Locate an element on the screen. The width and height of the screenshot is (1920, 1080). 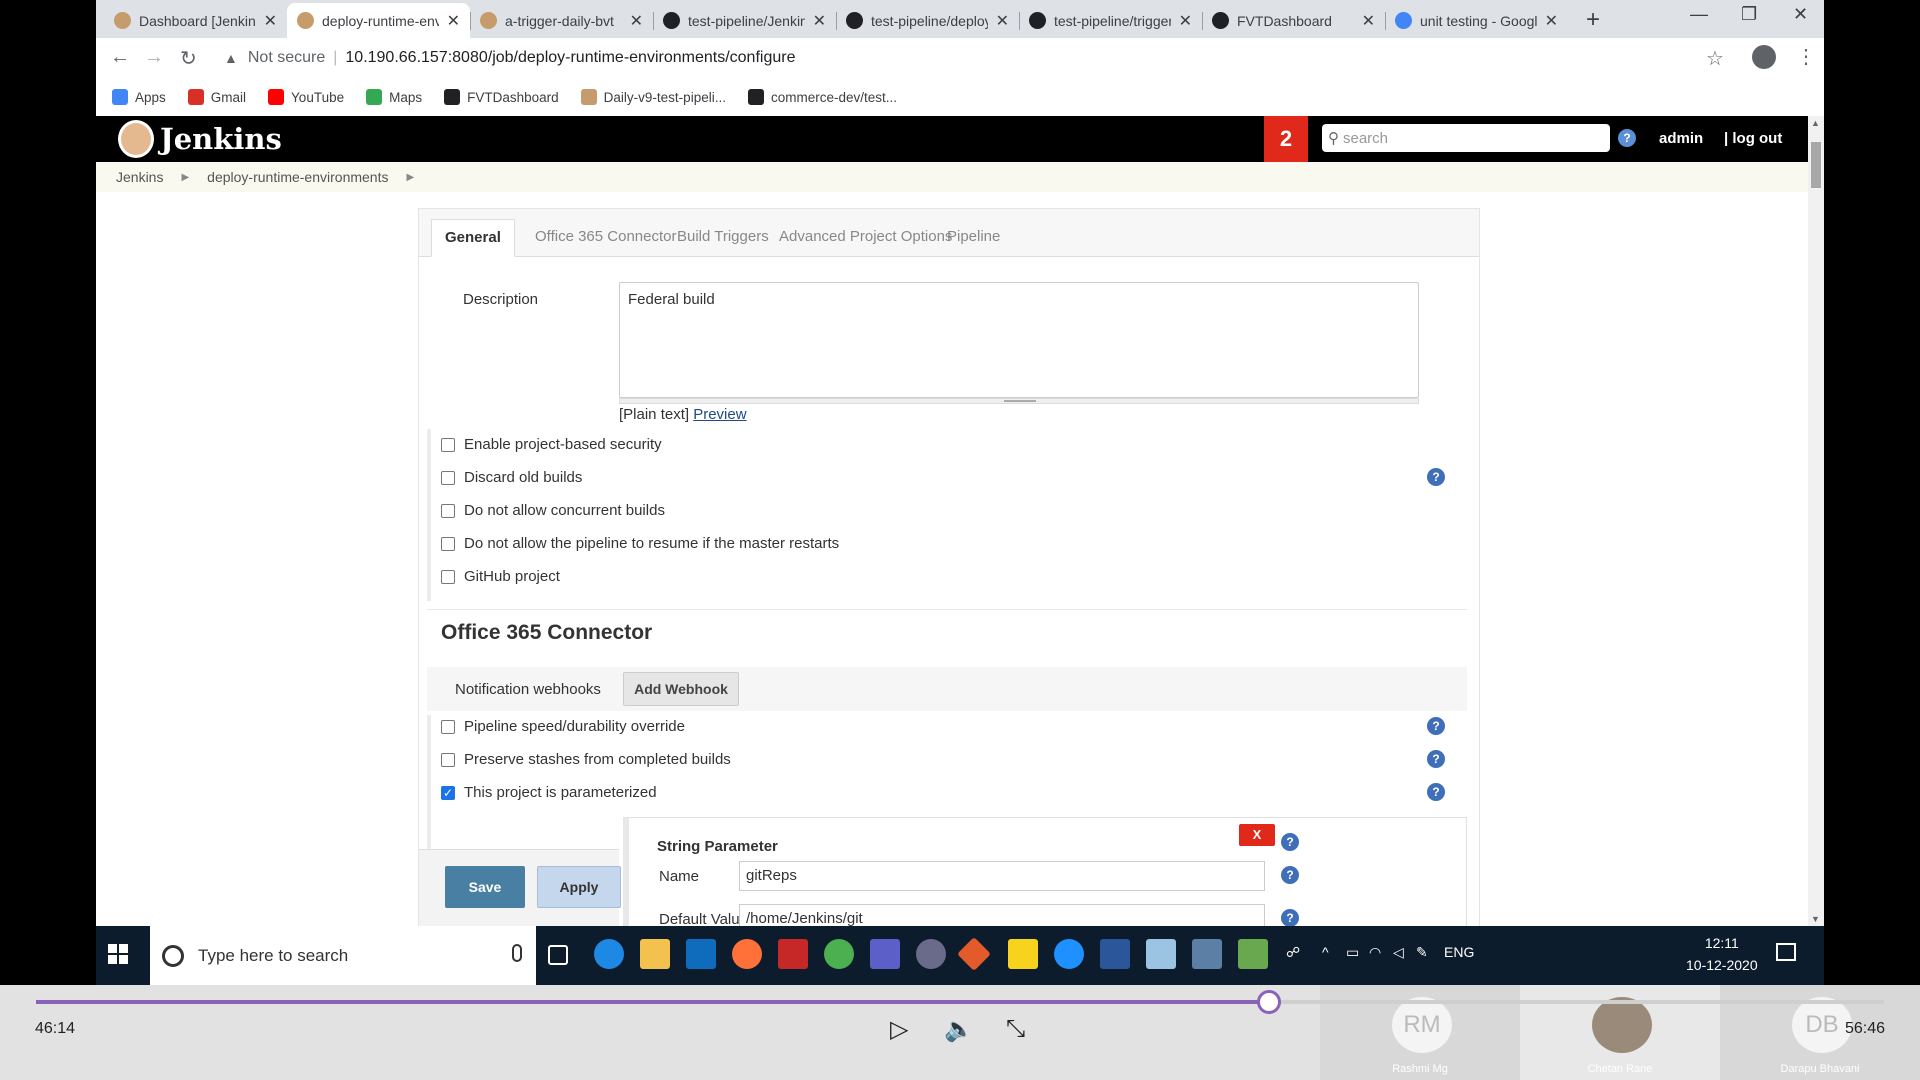
browser-tab: Dashboard [Jenkins] ✕ is located at coordinates (195, 20).